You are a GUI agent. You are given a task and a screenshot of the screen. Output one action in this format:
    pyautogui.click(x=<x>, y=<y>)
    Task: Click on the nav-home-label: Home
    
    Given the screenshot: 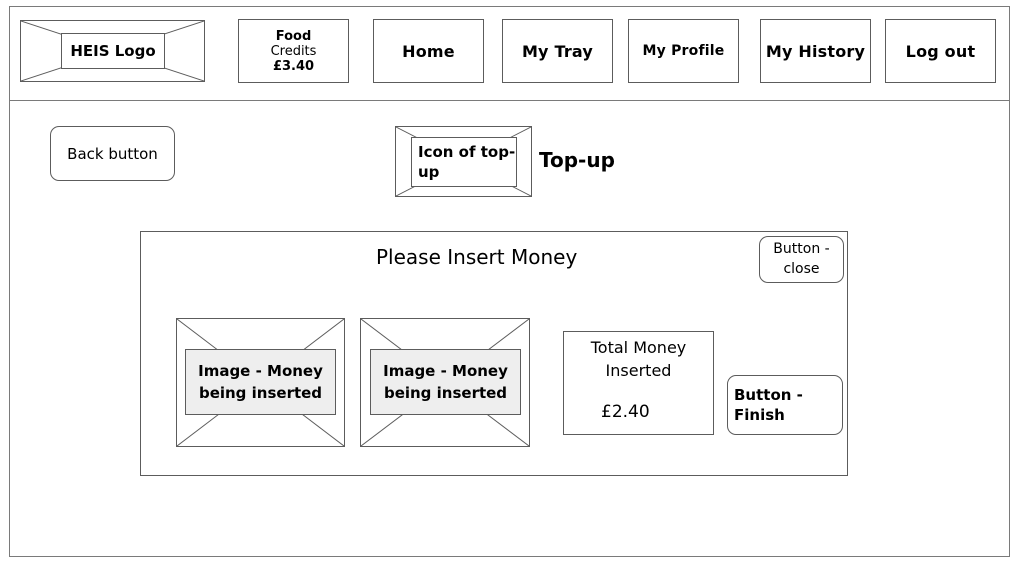 What is the action you would take?
    pyautogui.click(x=428, y=51)
    